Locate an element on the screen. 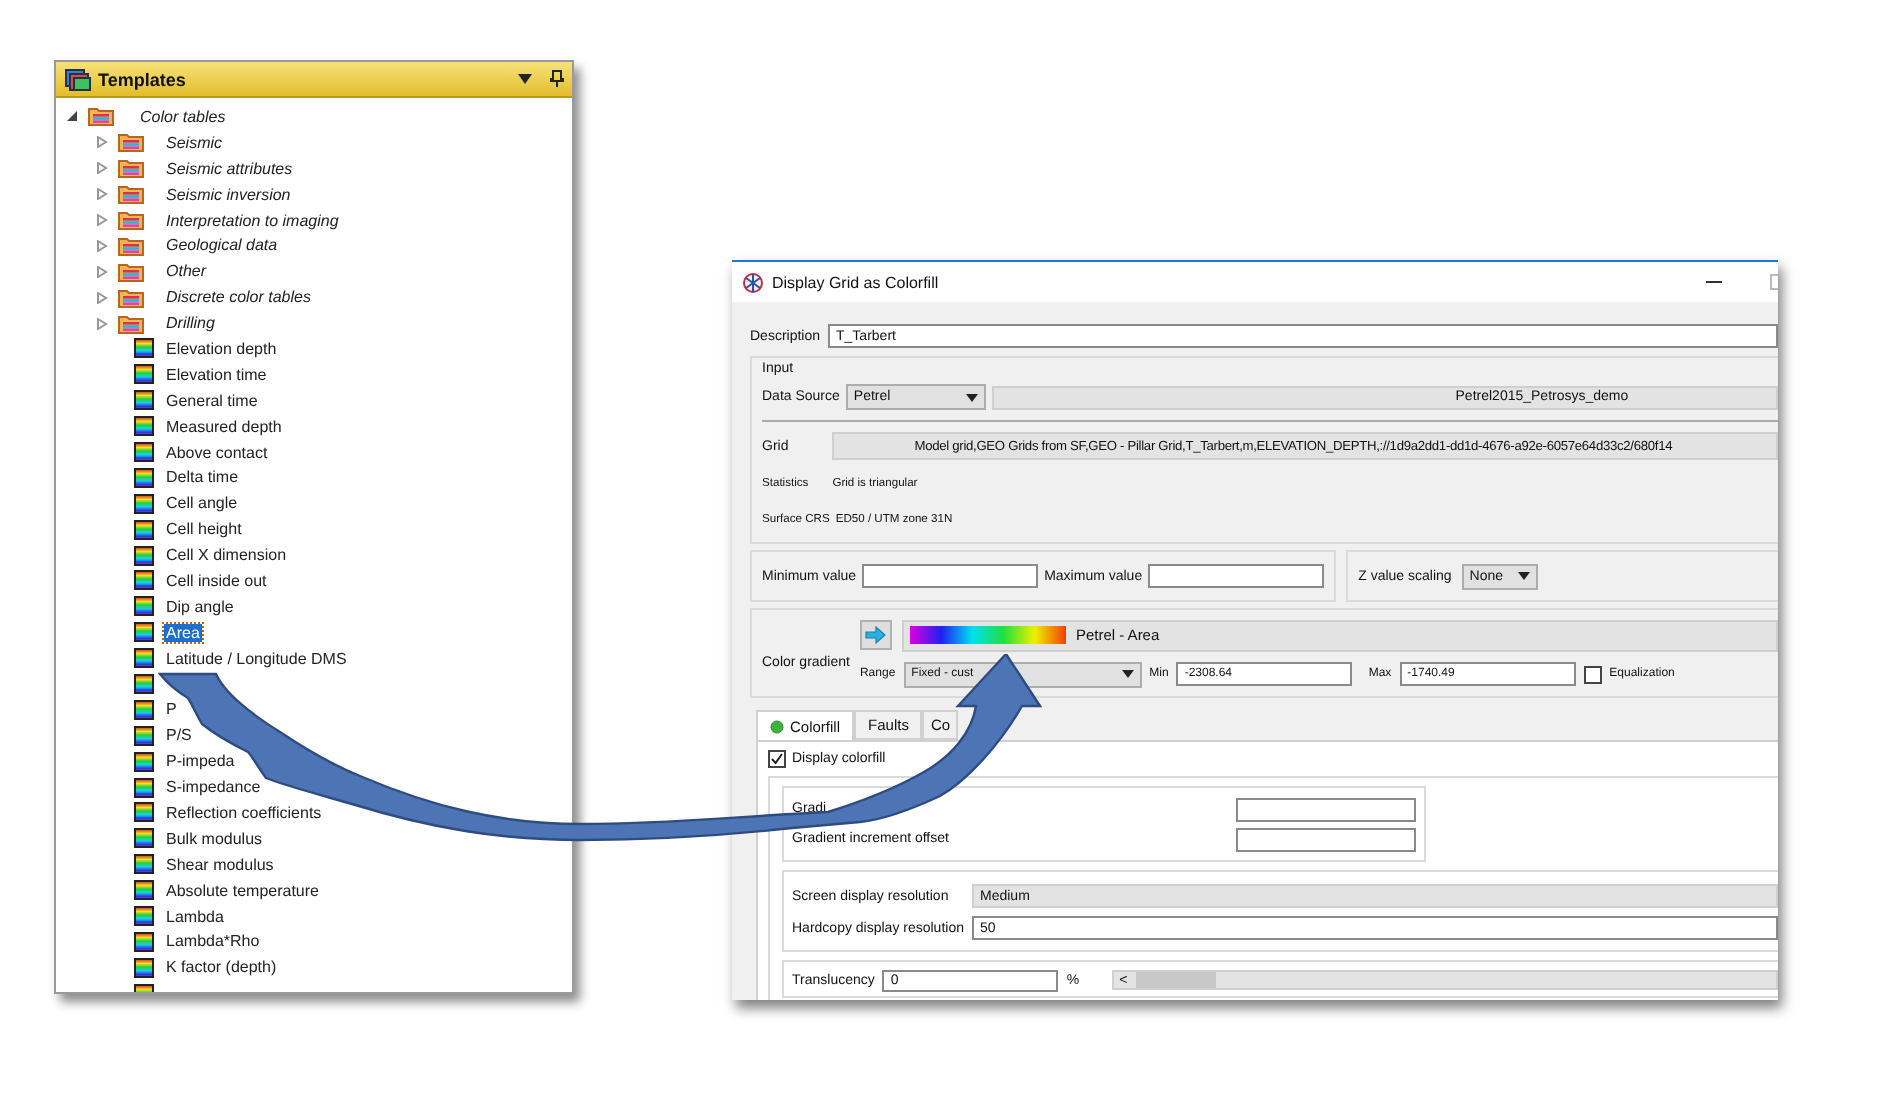  template-item: Dip angle is located at coordinates (200, 606).